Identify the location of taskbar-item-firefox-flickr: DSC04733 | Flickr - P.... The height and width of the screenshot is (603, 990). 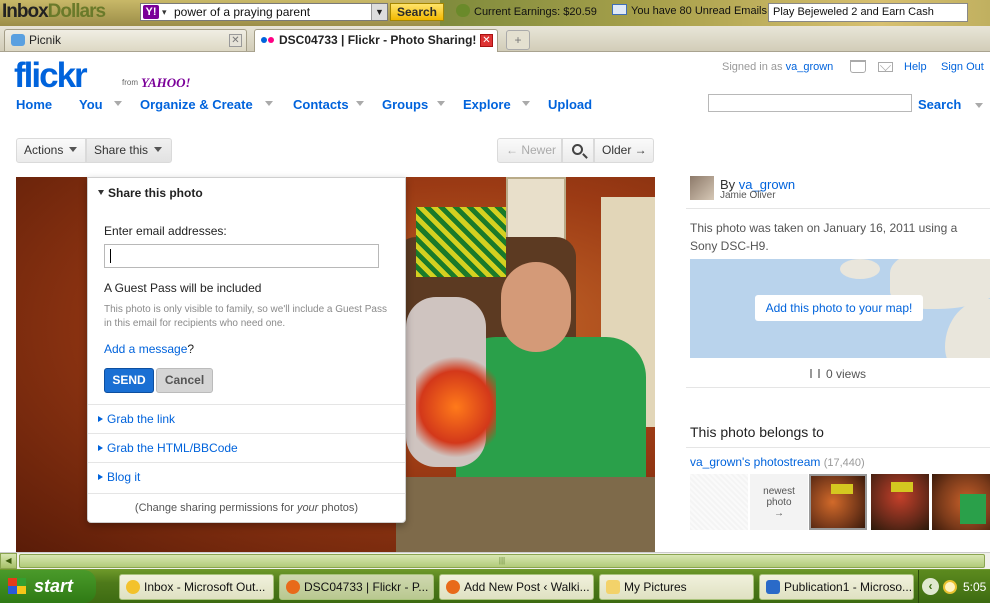
(356, 587).